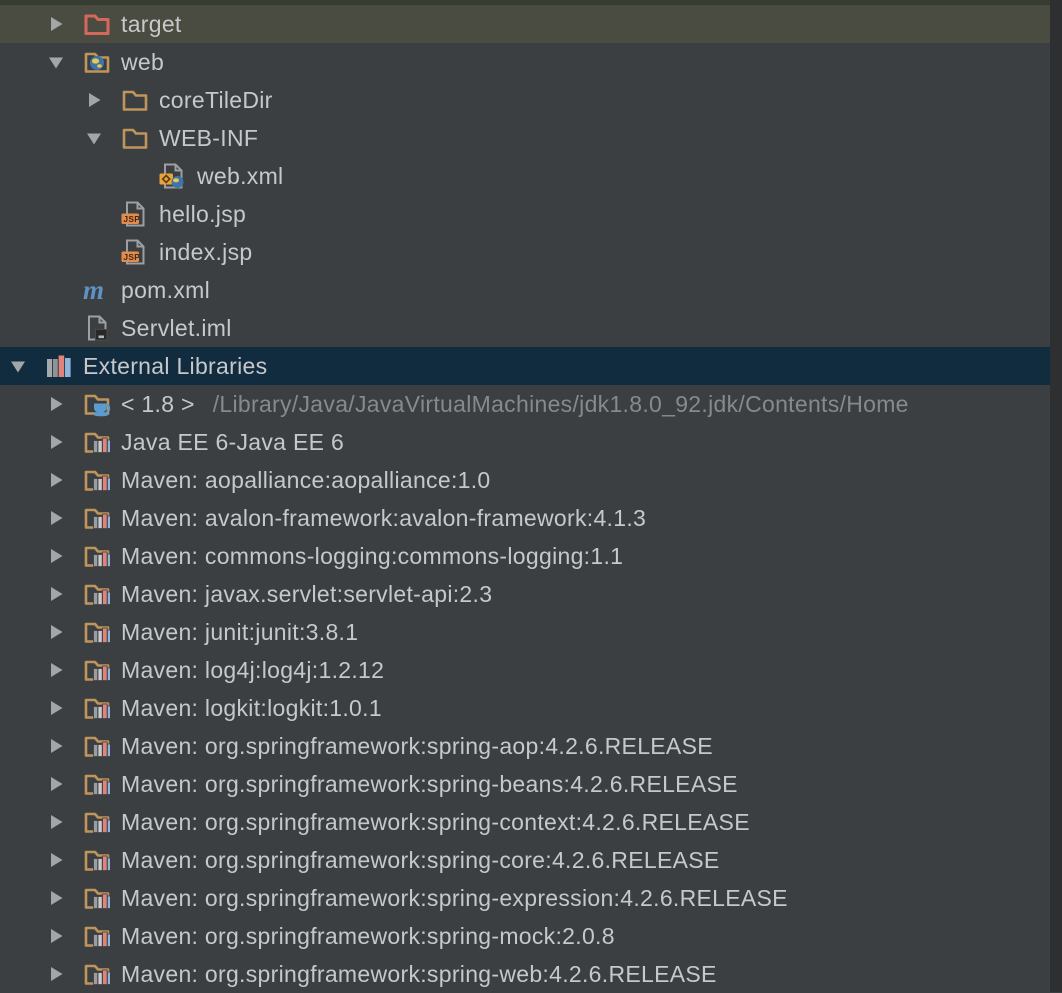 This screenshot has height=993, width=1062. What do you see at coordinates (173, 176) in the screenshot?
I see `web-xml-file-icon` at bounding box center [173, 176].